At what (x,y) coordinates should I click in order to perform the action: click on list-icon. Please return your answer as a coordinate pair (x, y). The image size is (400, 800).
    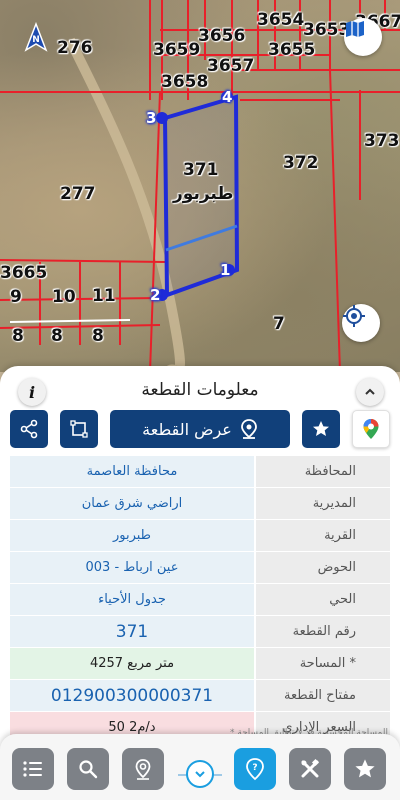
    Looking at the image, I should click on (32, 769).